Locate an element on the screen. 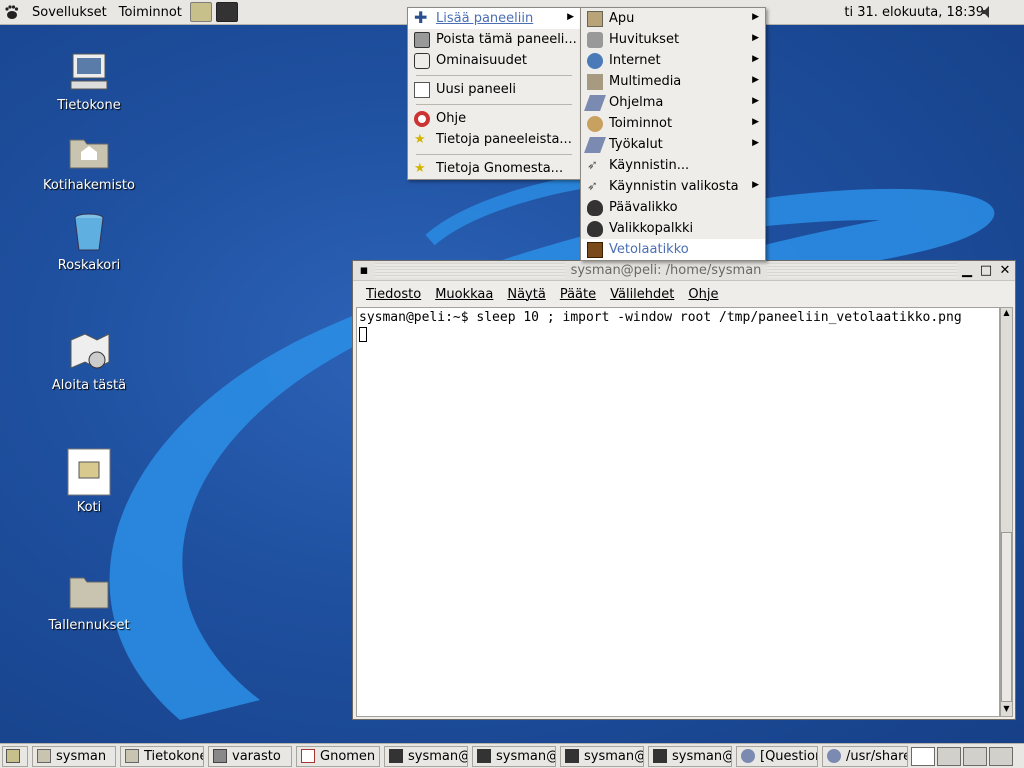 The width and height of the screenshot is (1024, 768). trash-icon is located at coordinates (89, 232).